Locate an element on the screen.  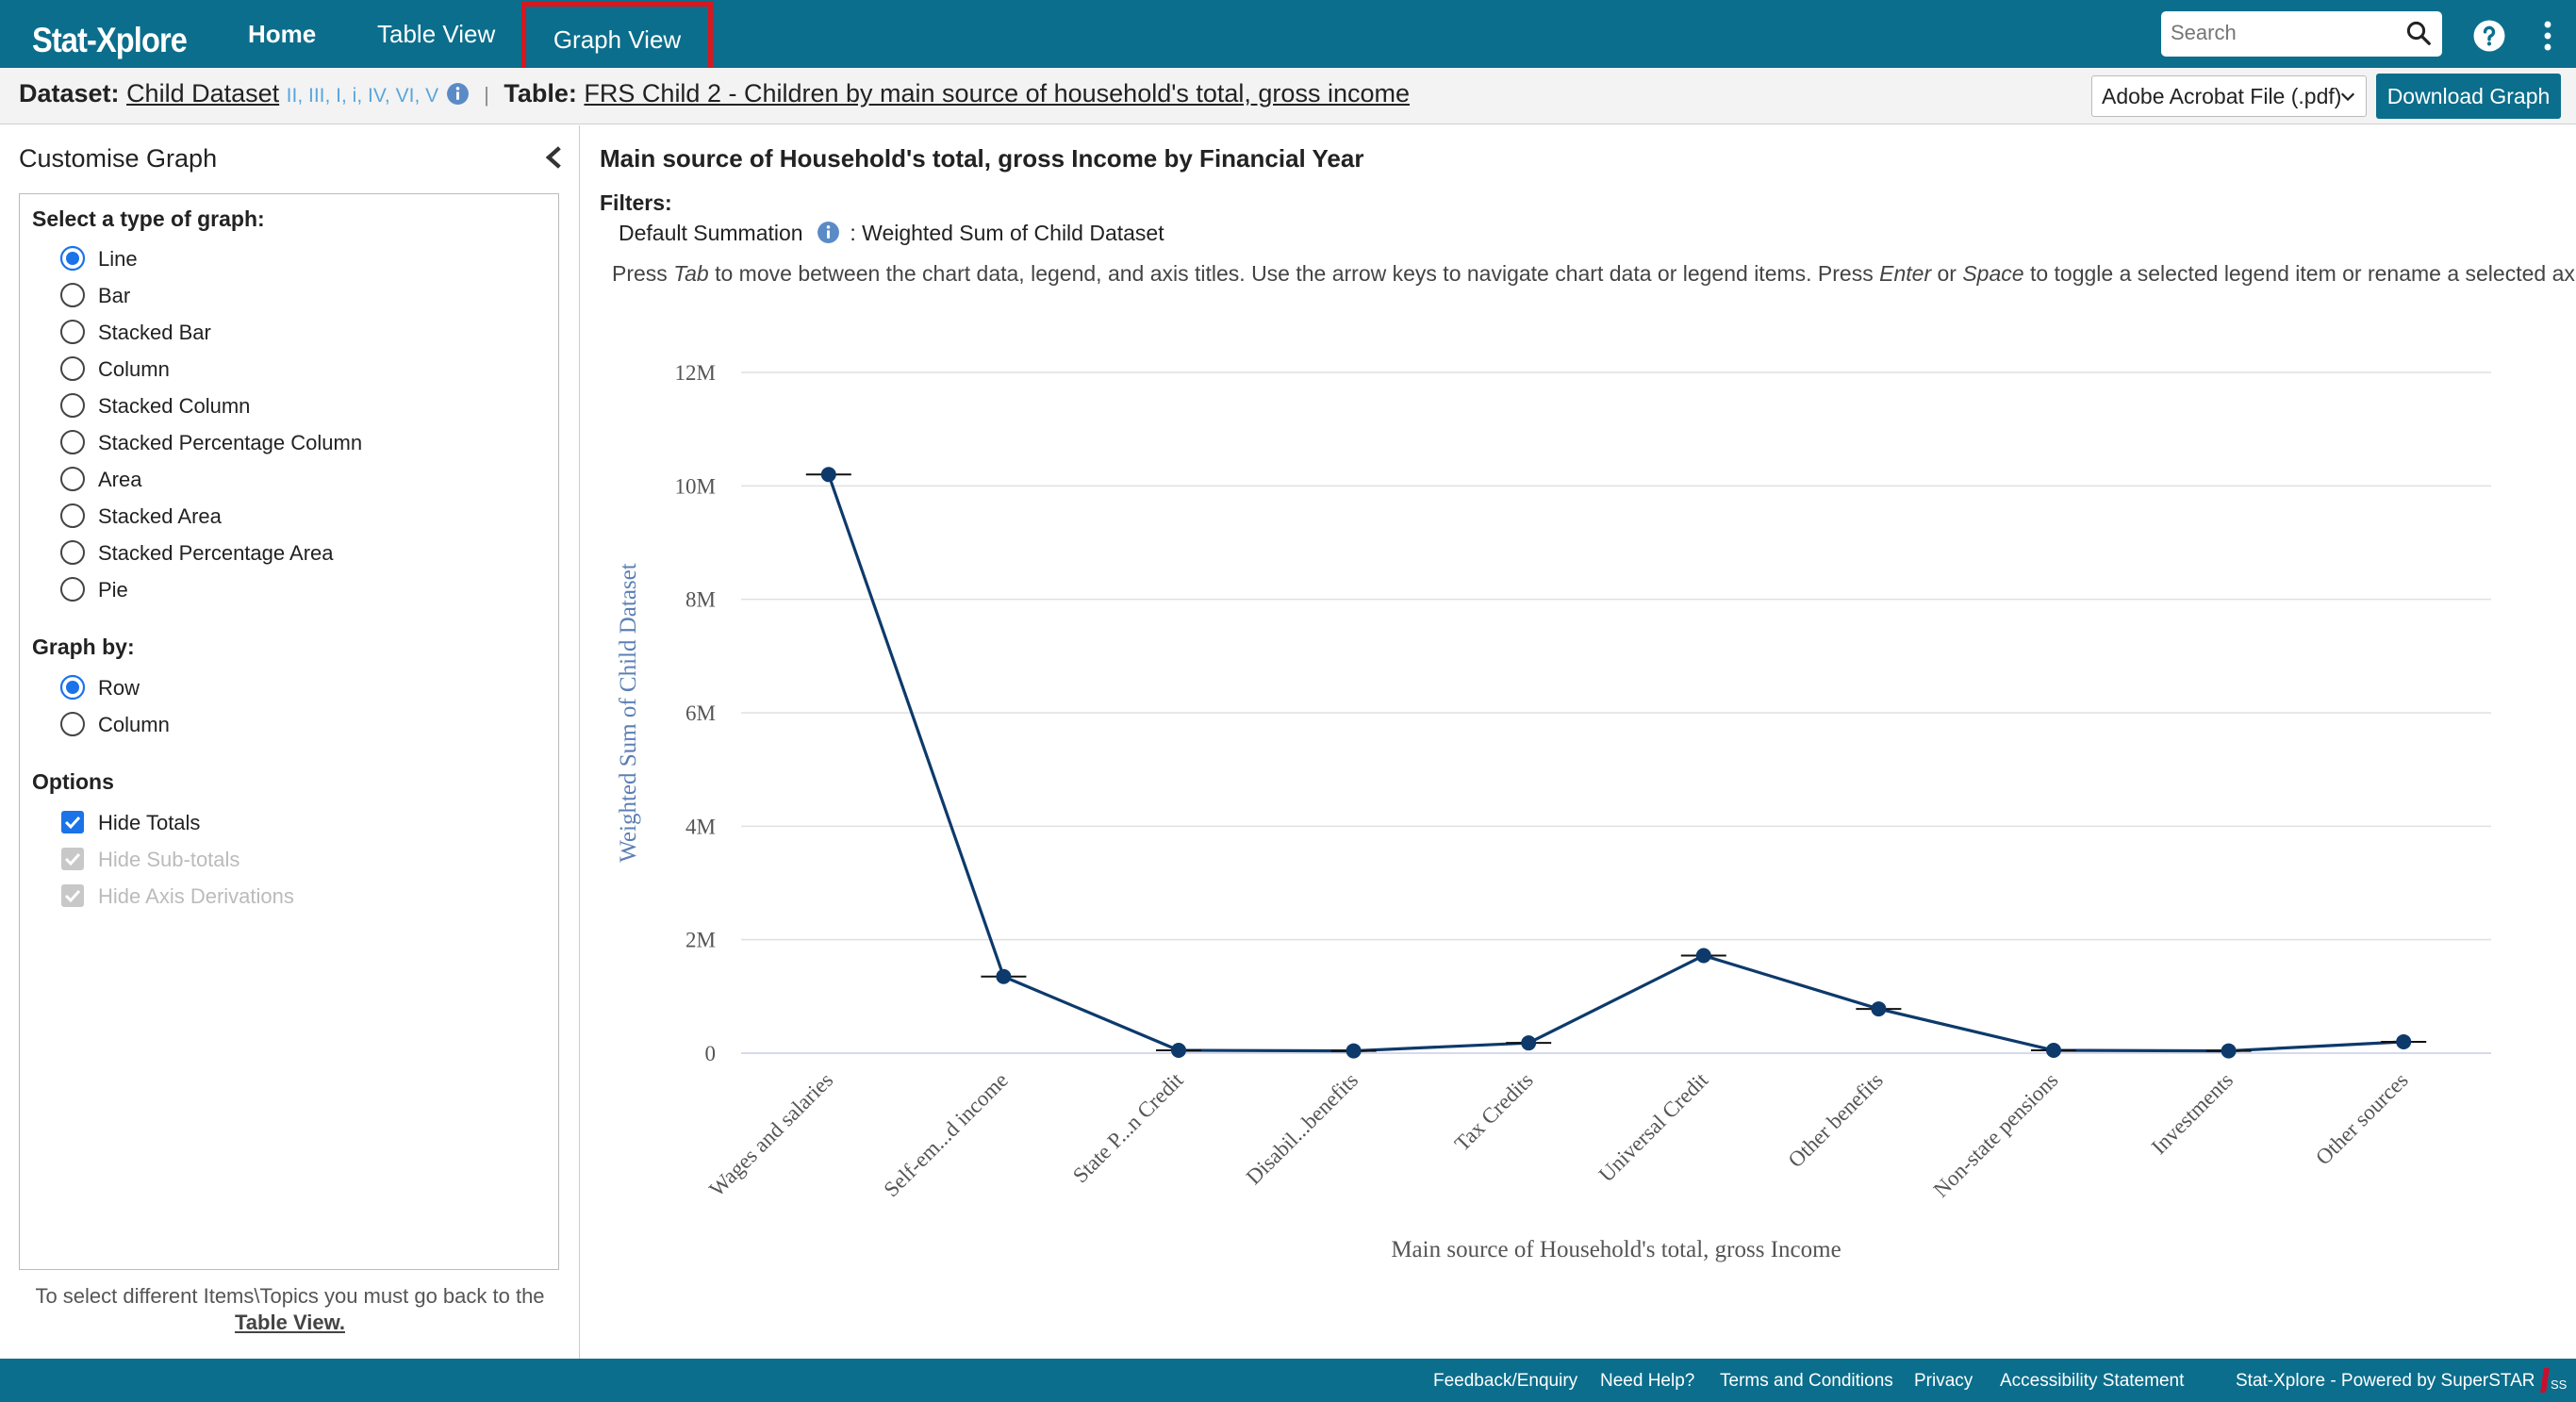
x-tick-label: Investments is located at coordinates (2192, 1113).